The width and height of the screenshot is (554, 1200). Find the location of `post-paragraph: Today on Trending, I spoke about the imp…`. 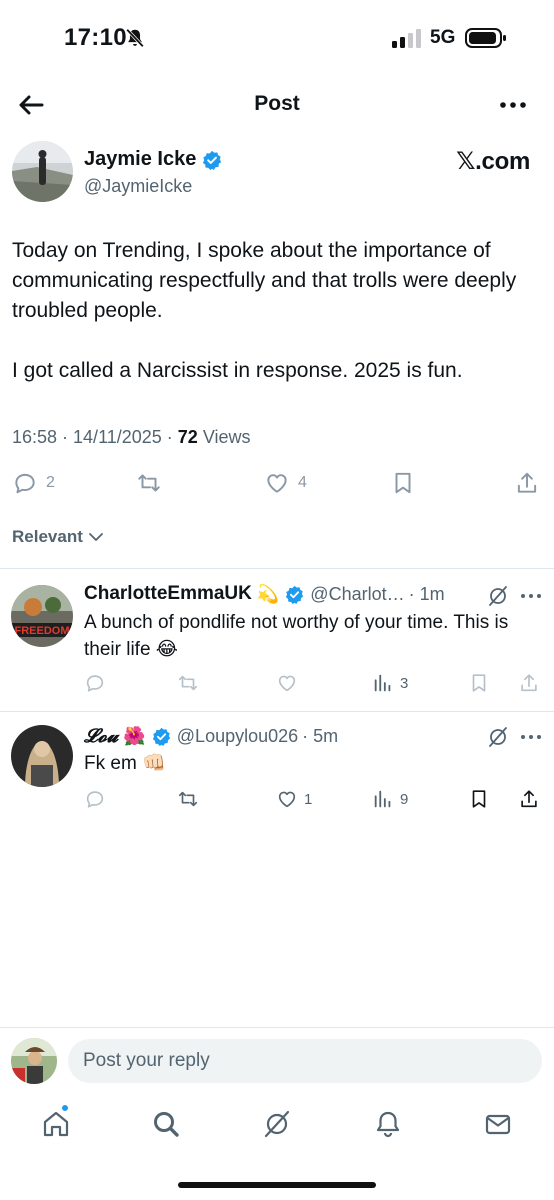

post-paragraph: Today on Trending, I spoke about the imp… is located at coordinates (264, 280).